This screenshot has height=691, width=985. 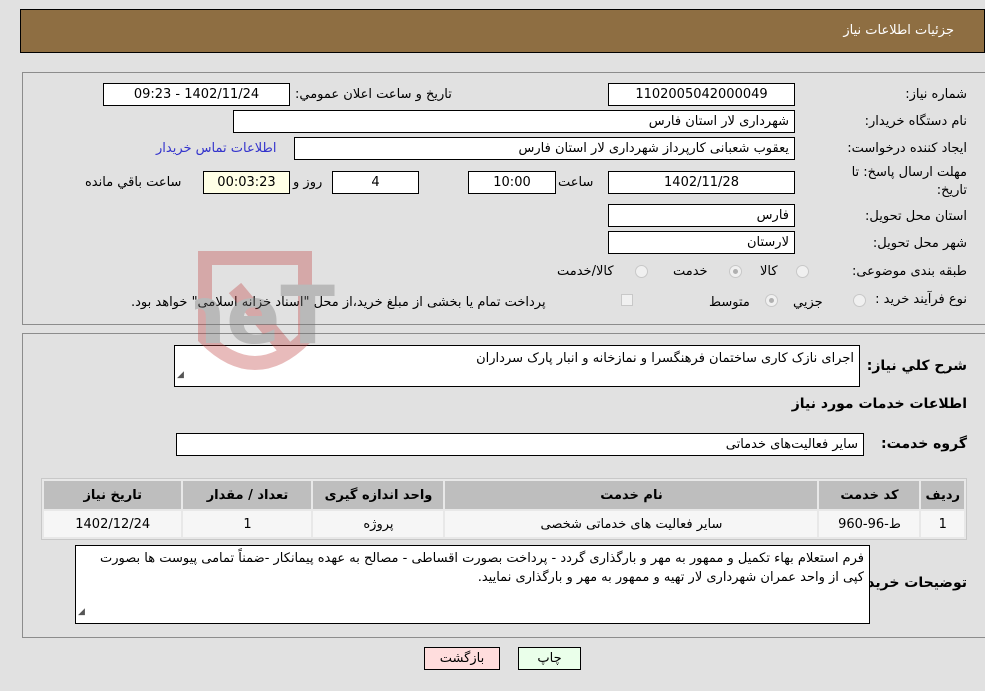 I want to click on cell-need-date: 1402/12/24, so click(x=113, y=524).